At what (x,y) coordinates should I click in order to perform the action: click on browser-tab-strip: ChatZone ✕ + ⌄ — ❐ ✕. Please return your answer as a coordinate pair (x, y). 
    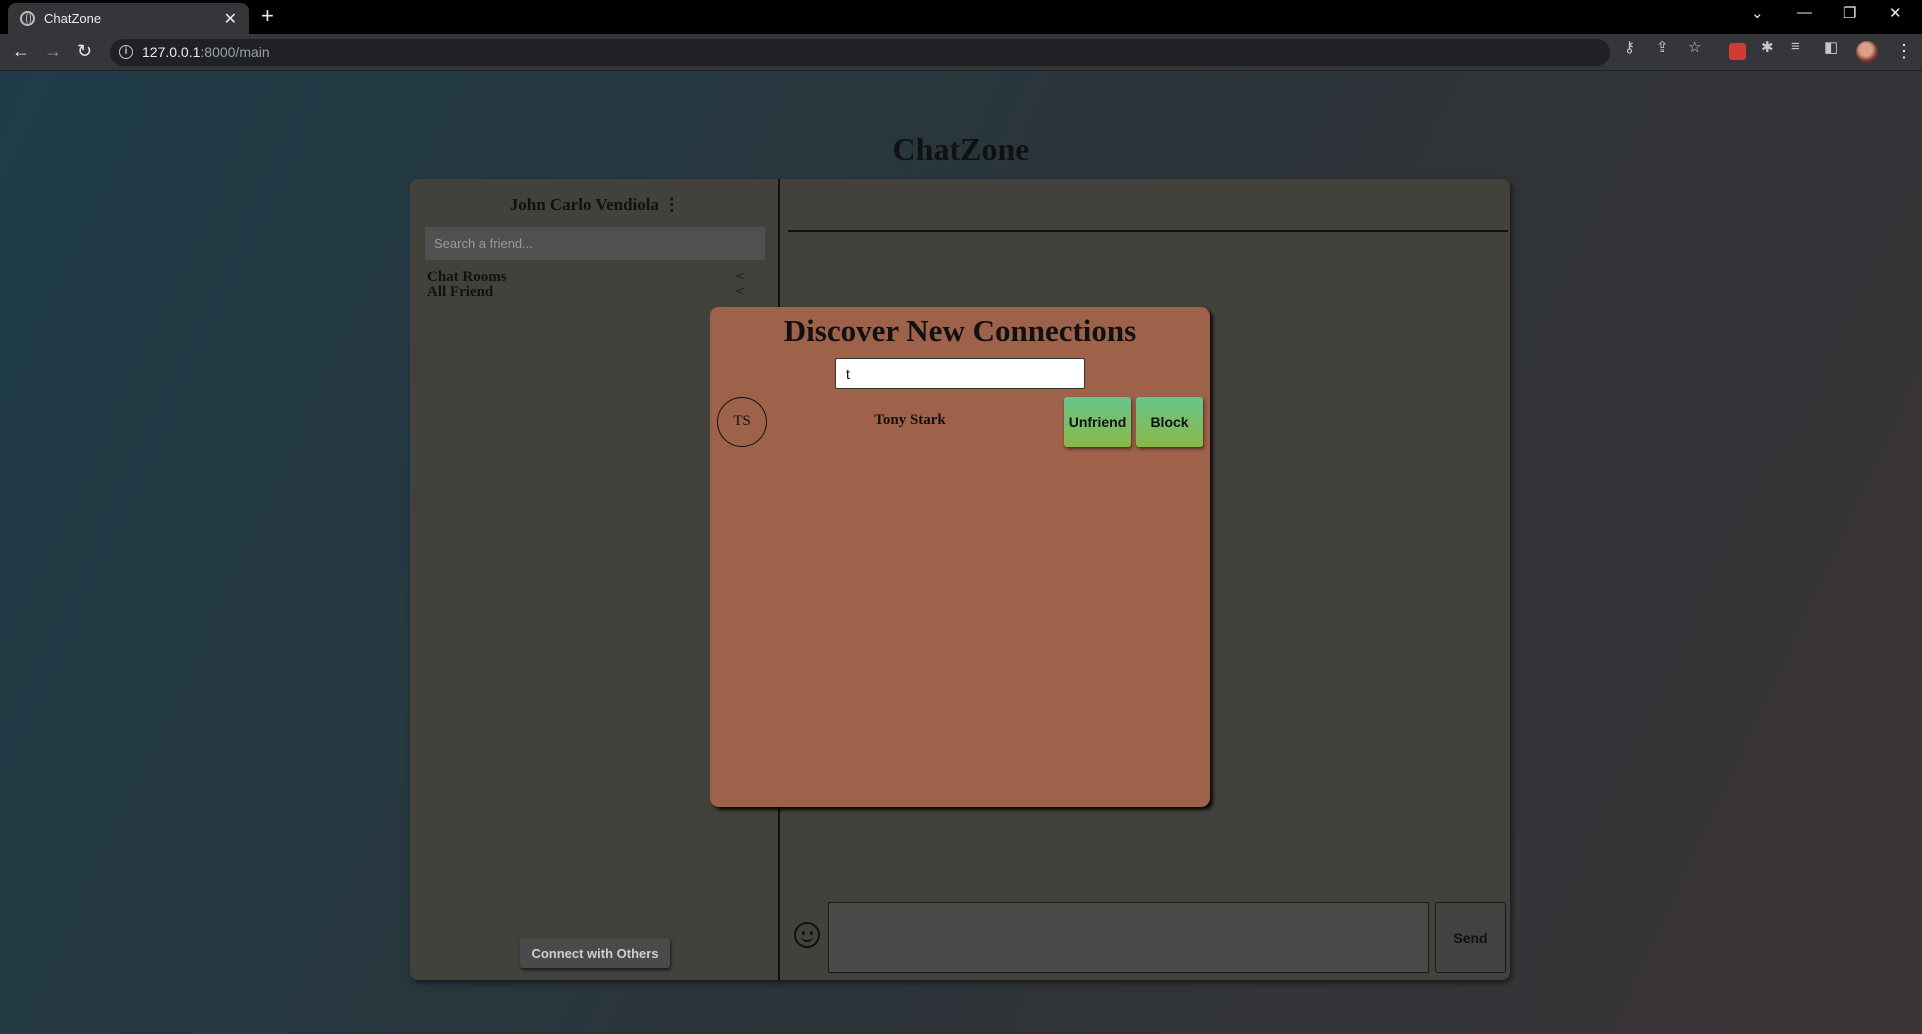
    Looking at the image, I should click on (961, 17).